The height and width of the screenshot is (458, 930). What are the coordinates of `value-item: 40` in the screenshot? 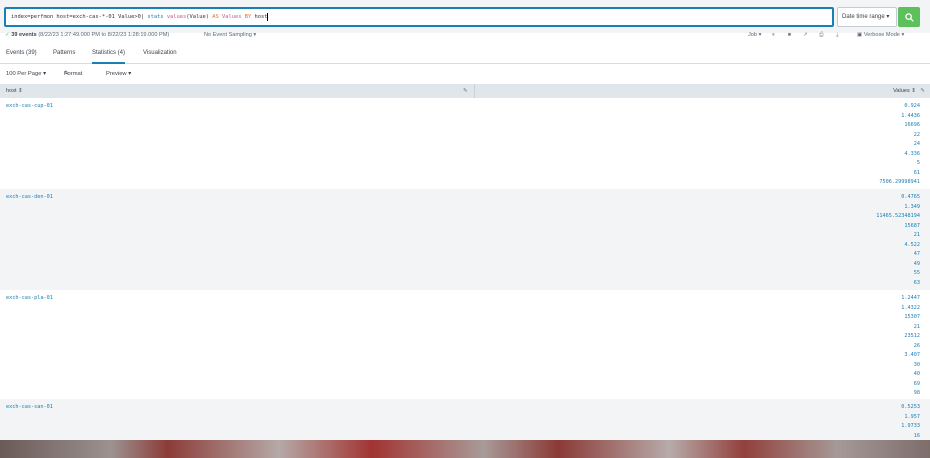 It's located at (910, 375).